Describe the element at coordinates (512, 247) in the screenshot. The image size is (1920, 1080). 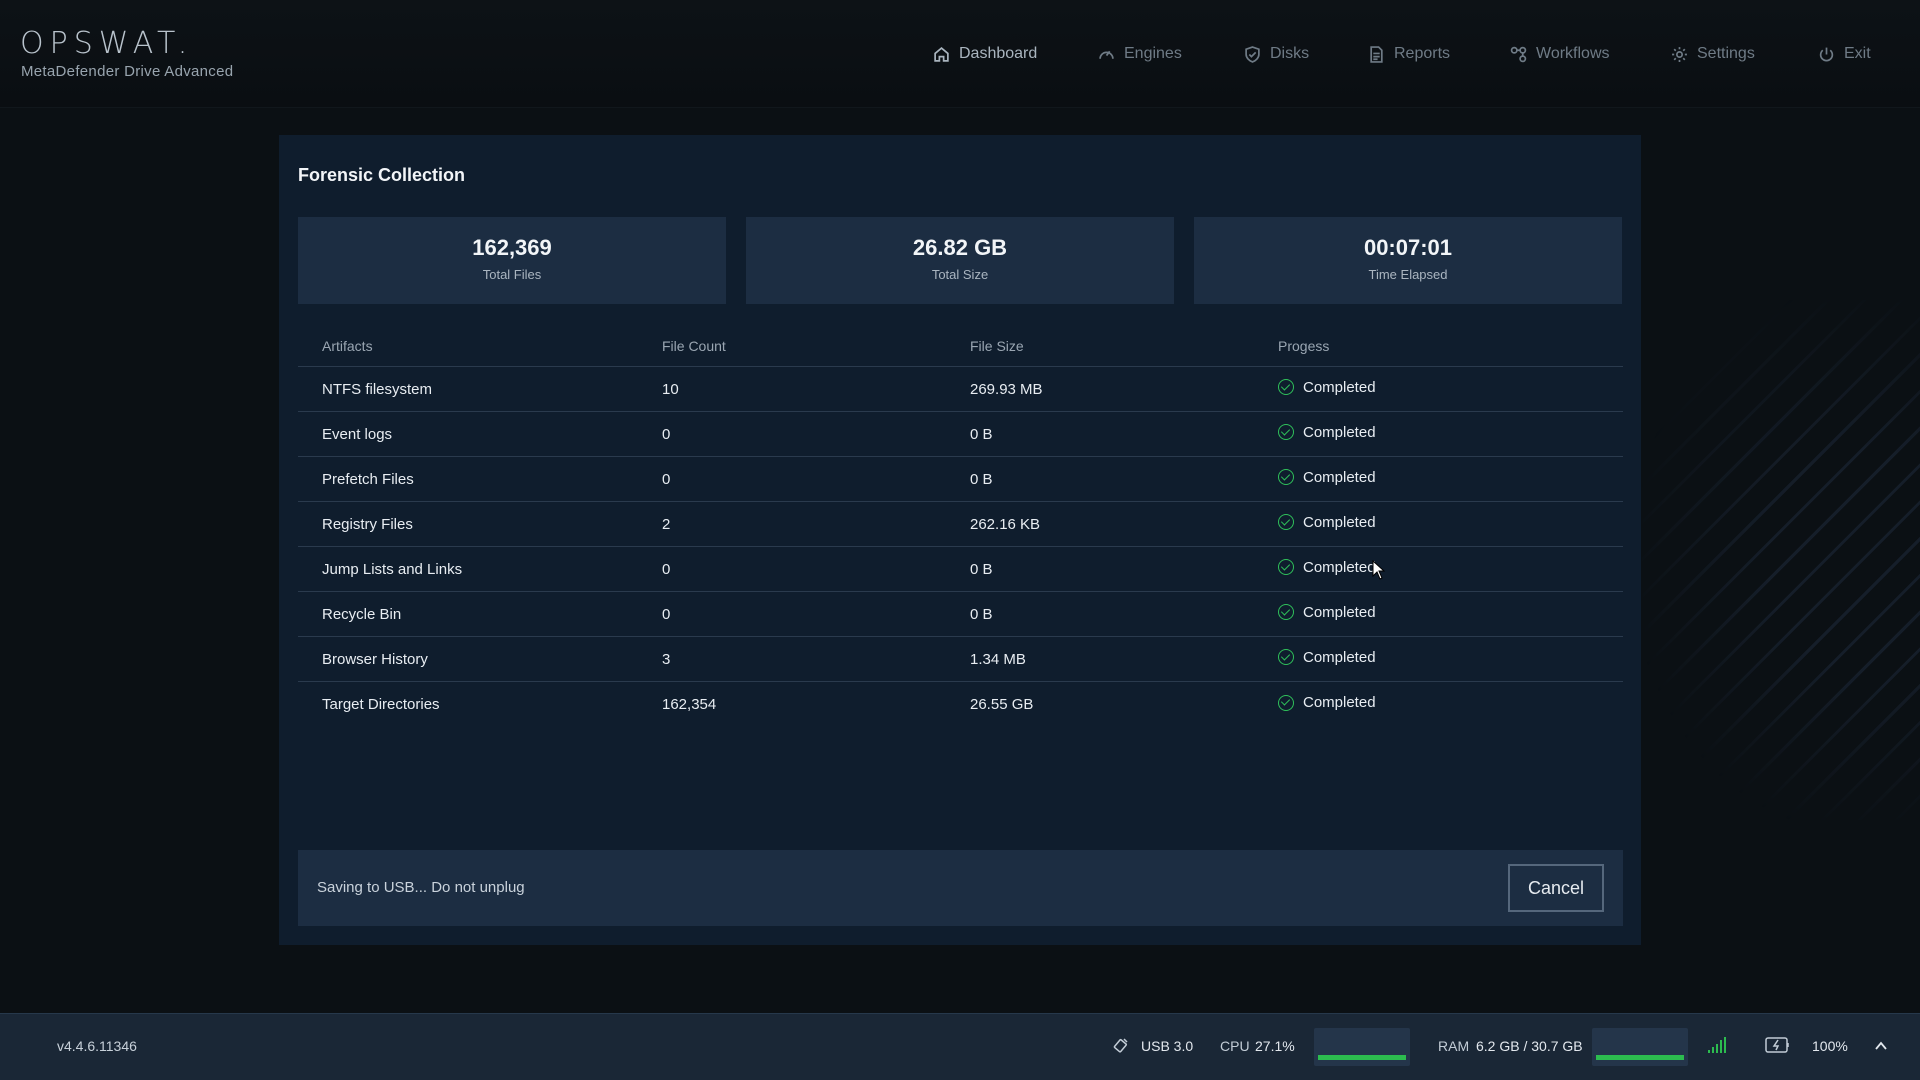
I see `stat-value: 162,369` at that location.